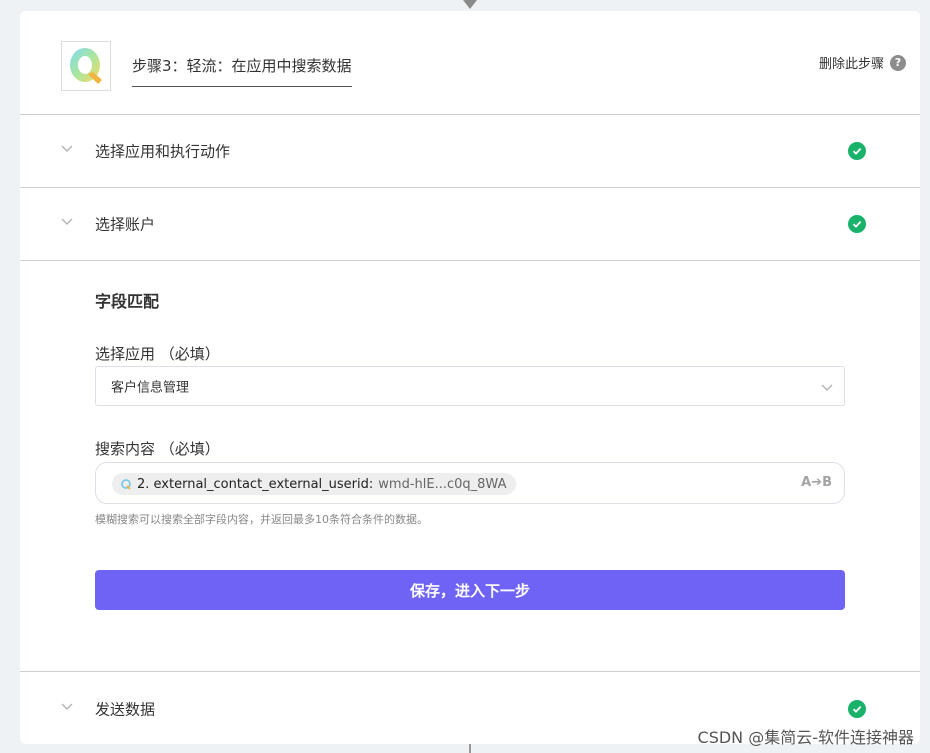  Describe the element at coordinates (255, 484) in the screenshot. I see `token-key: 2. external_contact_external_userid:` at that location.